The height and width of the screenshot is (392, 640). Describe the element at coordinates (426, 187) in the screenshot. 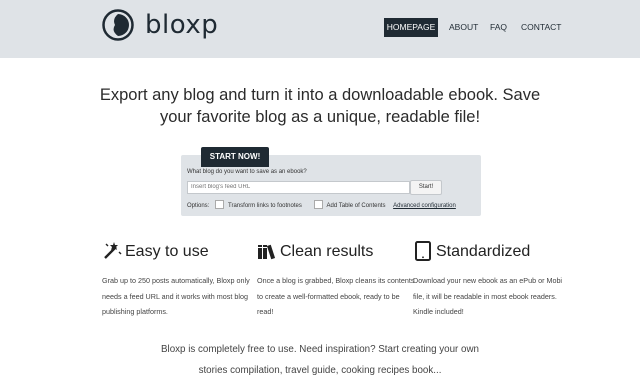

I see `start-button: Start!` at that location.